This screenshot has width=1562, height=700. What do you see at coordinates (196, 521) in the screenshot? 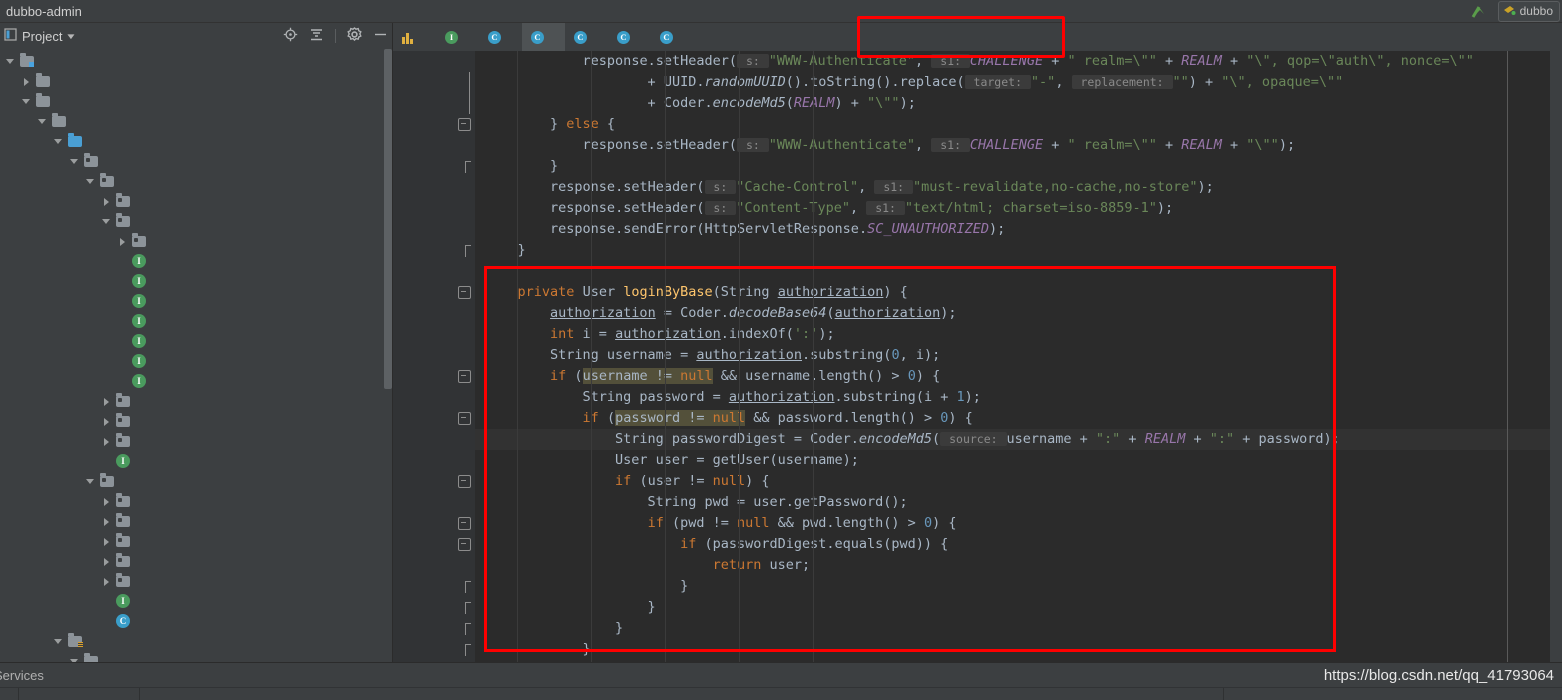
I see `tree-node-registry` at bounding box center [196, 521].